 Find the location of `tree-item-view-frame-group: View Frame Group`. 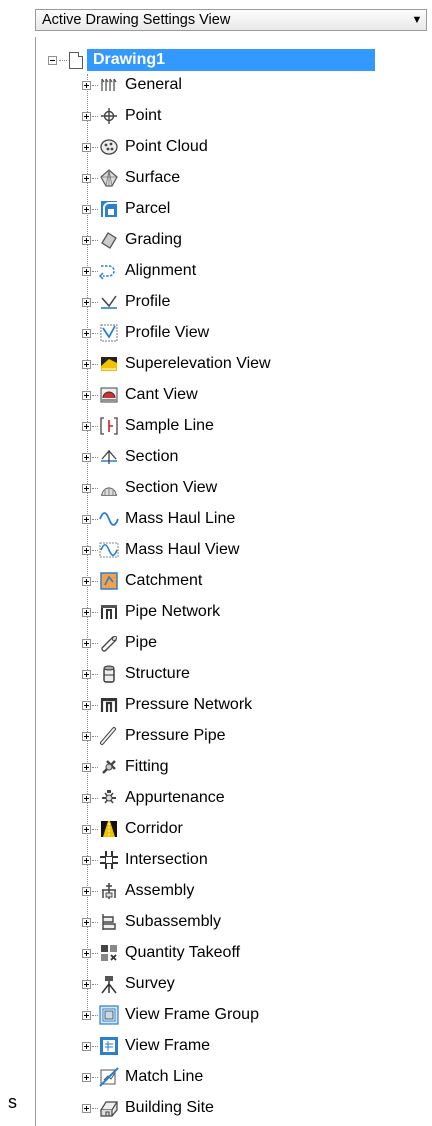

tree-item-view-frame-group: View Frame Group is located at coordinates (170, 1015).